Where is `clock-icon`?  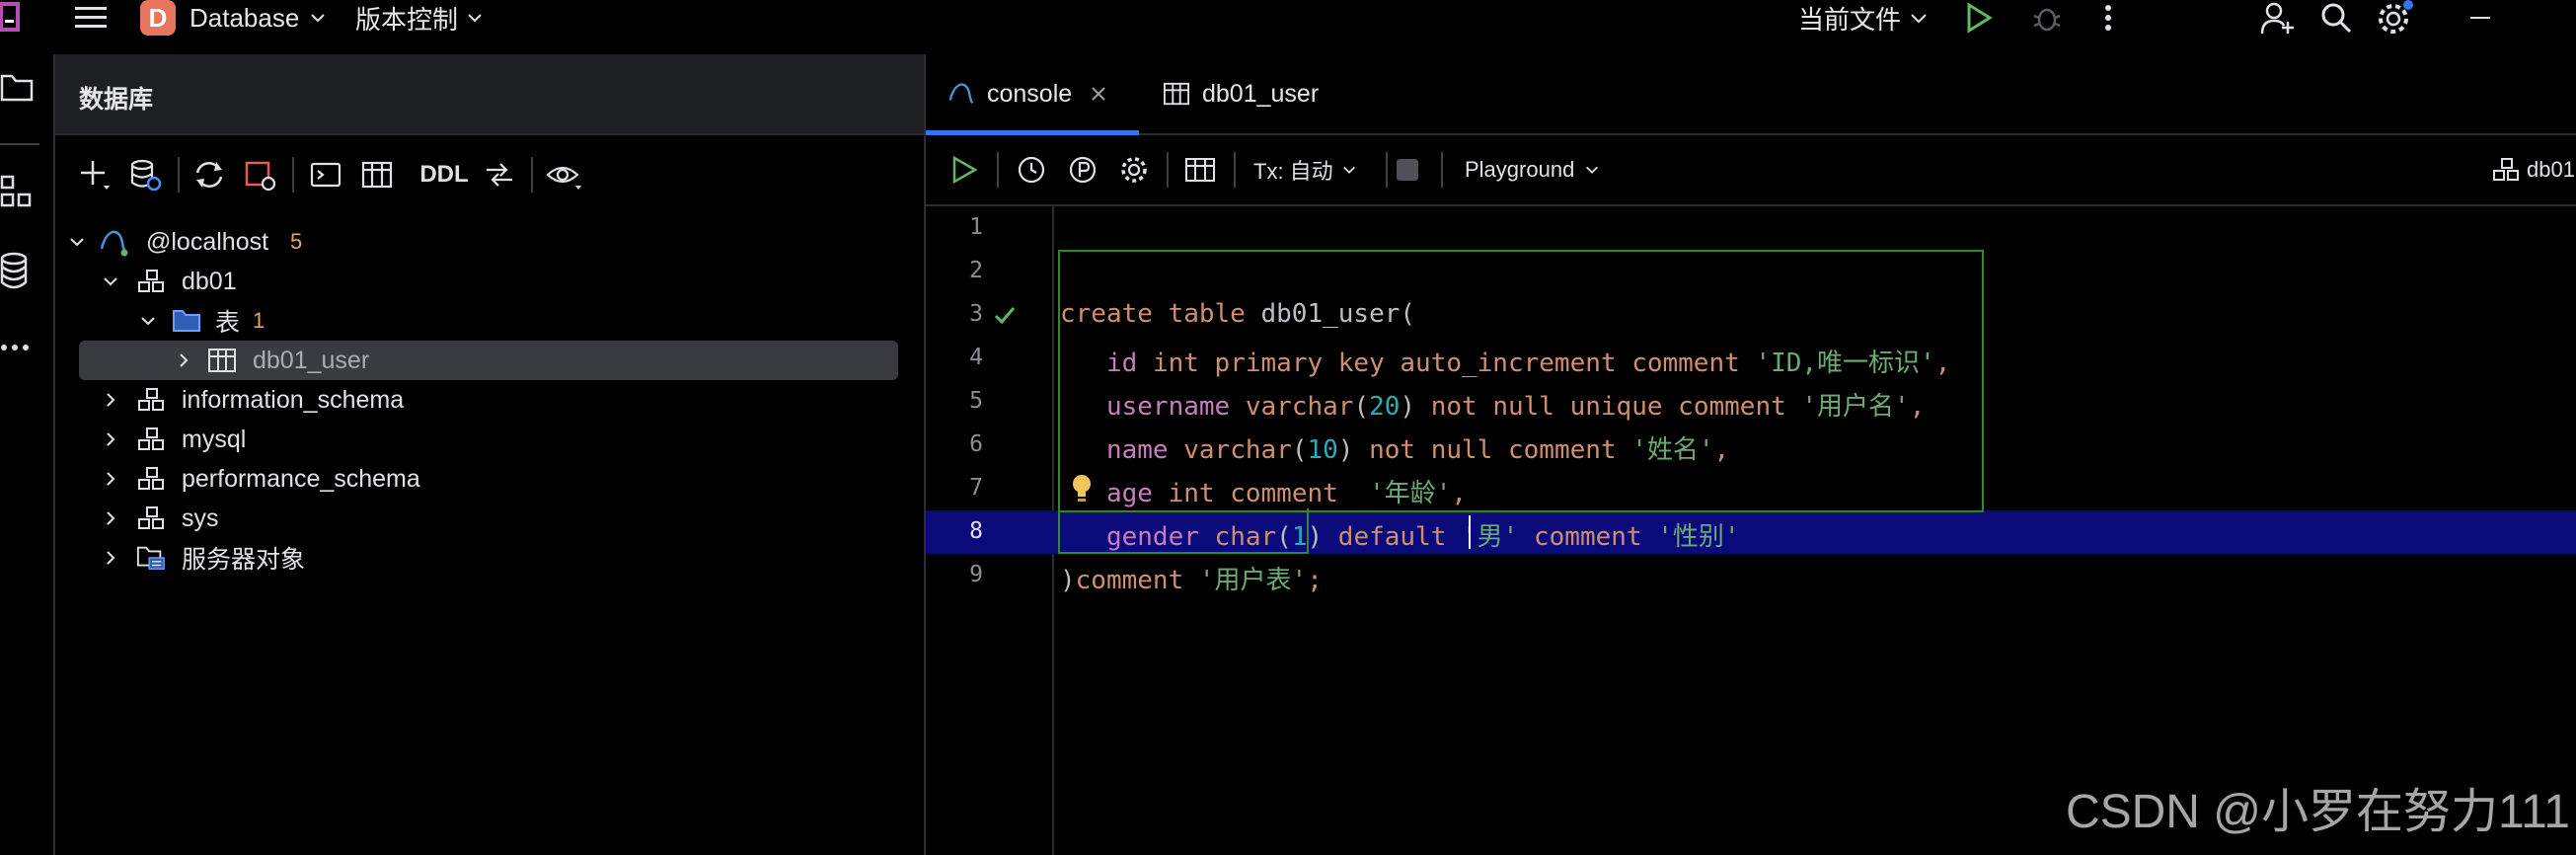
clock-icon is located at coordinates (1031, 170).